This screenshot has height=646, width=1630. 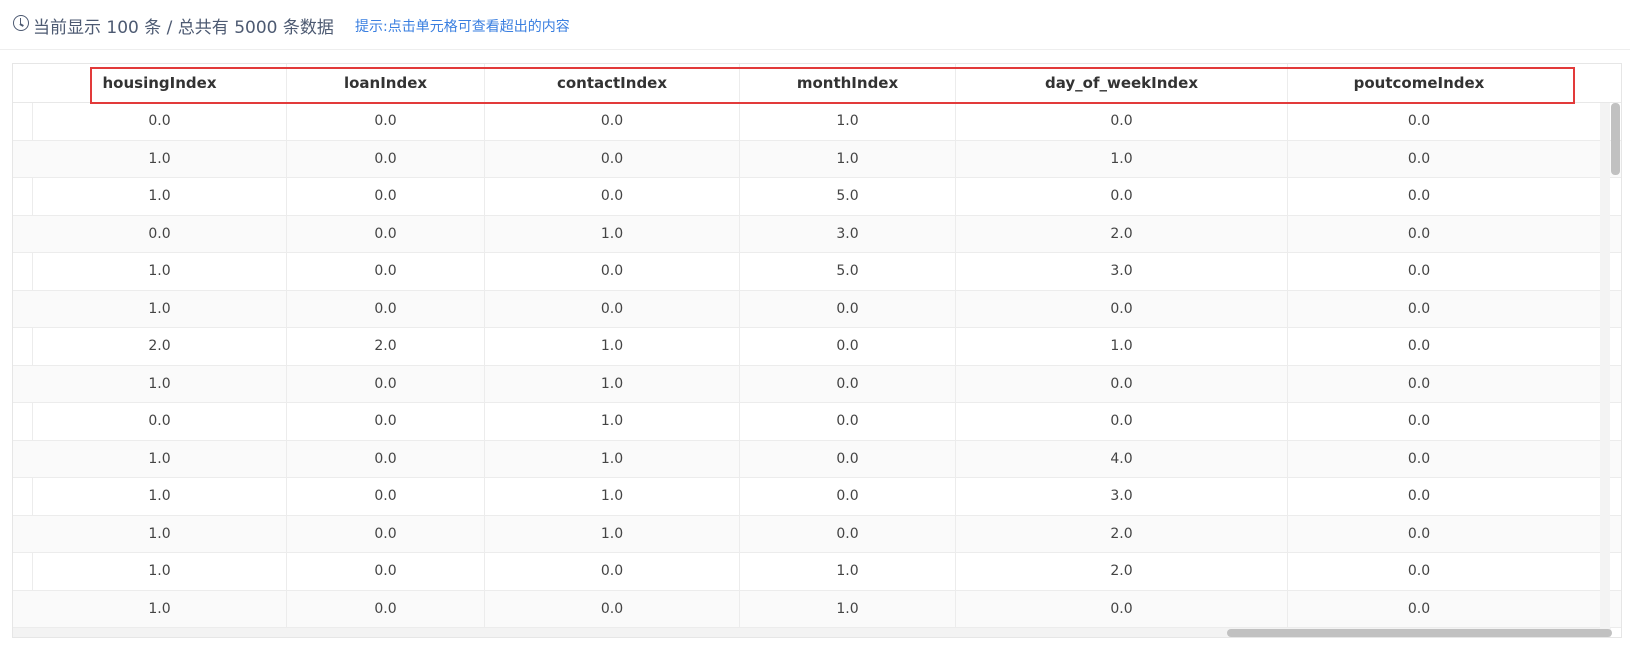 I want to click on table-row: 1.0 0.0 1.0 0.0 0.0 0.0, so click(x=817, y=384).